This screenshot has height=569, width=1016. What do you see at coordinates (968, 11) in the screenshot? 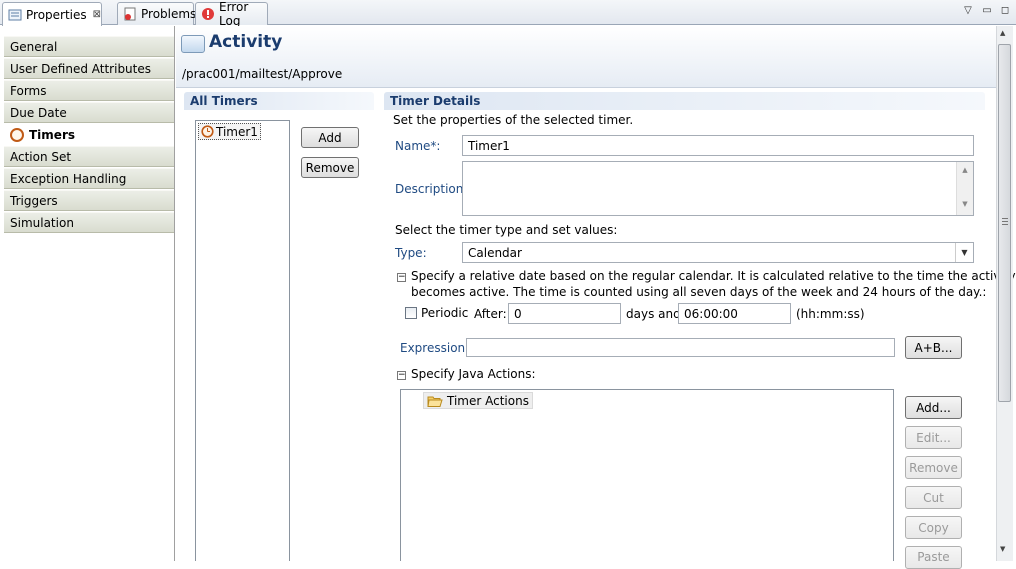
I see `view-menu-icon: ▽` at bounding box center [968, 11].